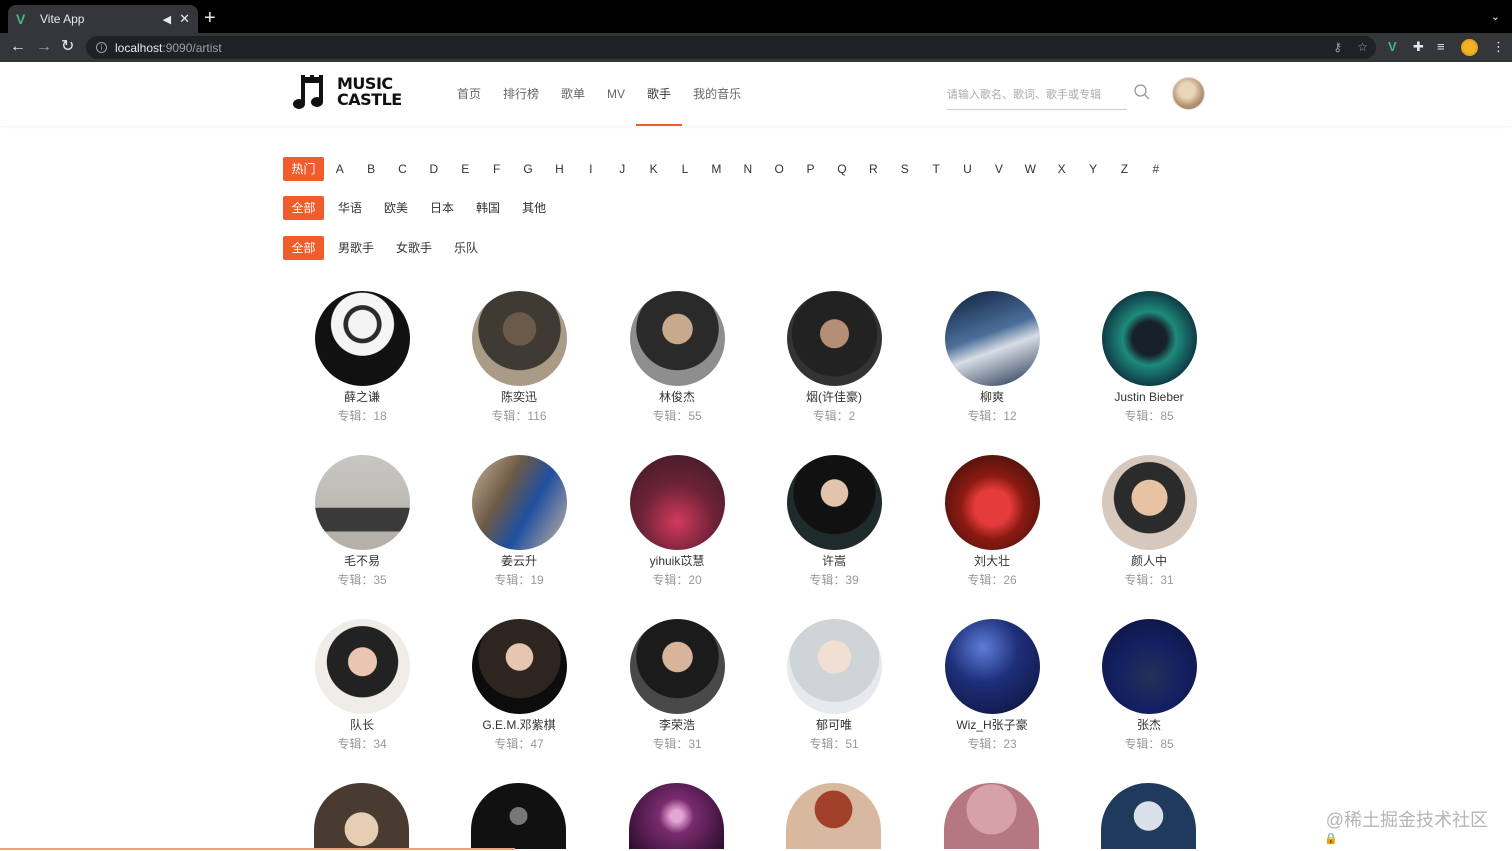 This screenshot has width=1512, height=851. I want to click on artist-card: 柳爽 专辑：12, so click(992, 357).